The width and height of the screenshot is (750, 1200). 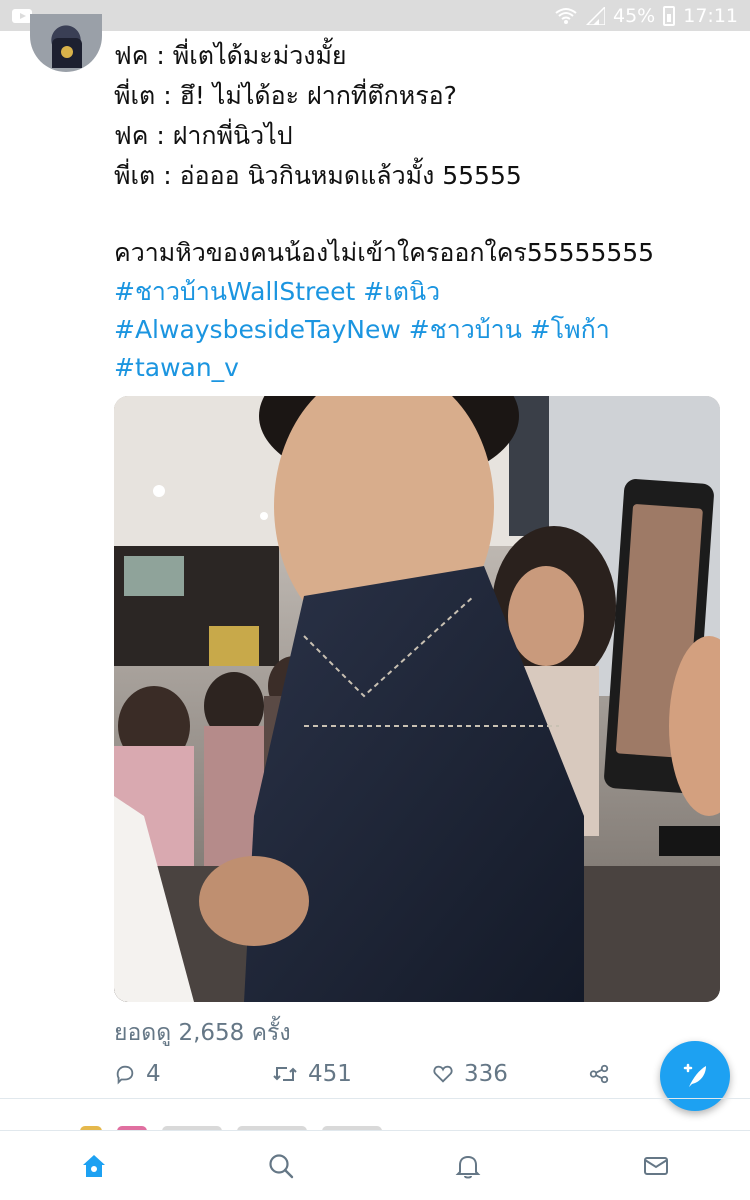 I want to click on nav-messages, so click(x=656, y=1166).